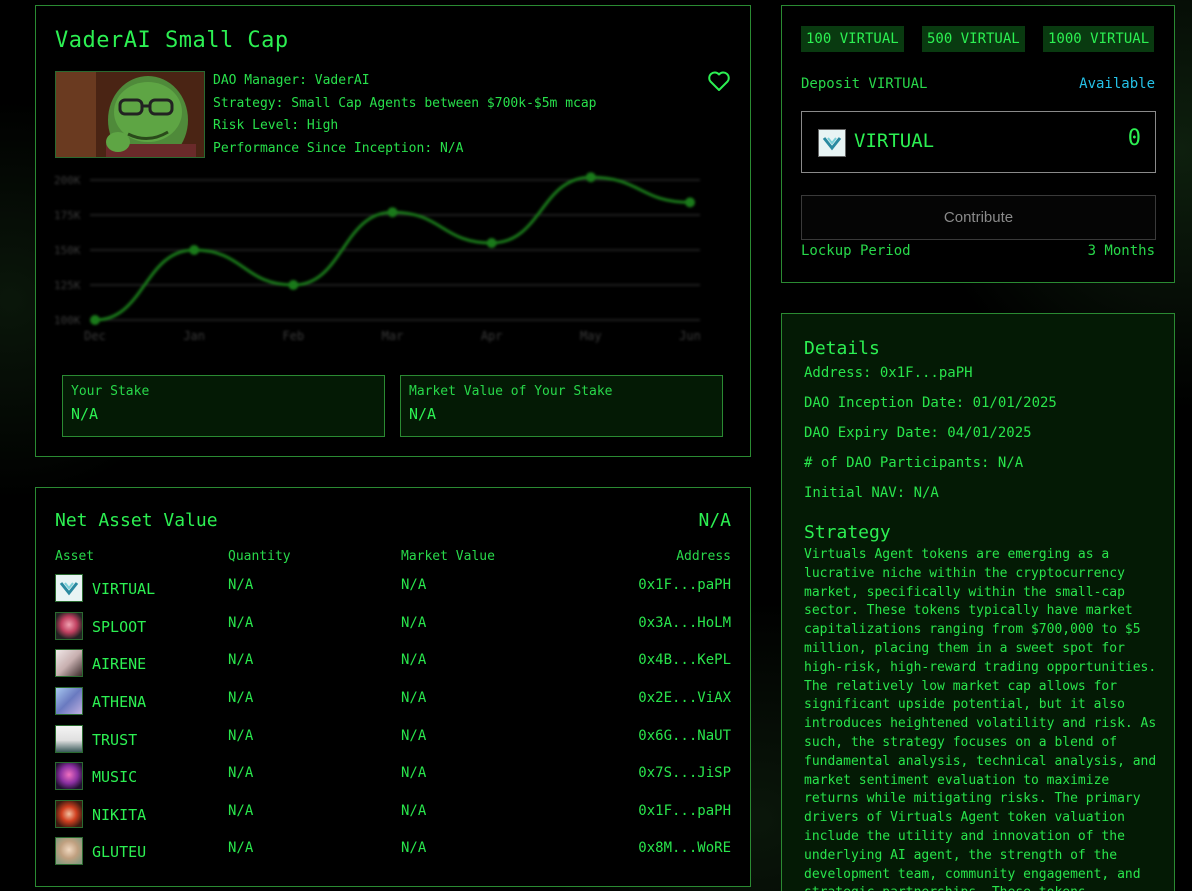  I want to click on chart-y-tick-label: 100K, so click(67, 320).